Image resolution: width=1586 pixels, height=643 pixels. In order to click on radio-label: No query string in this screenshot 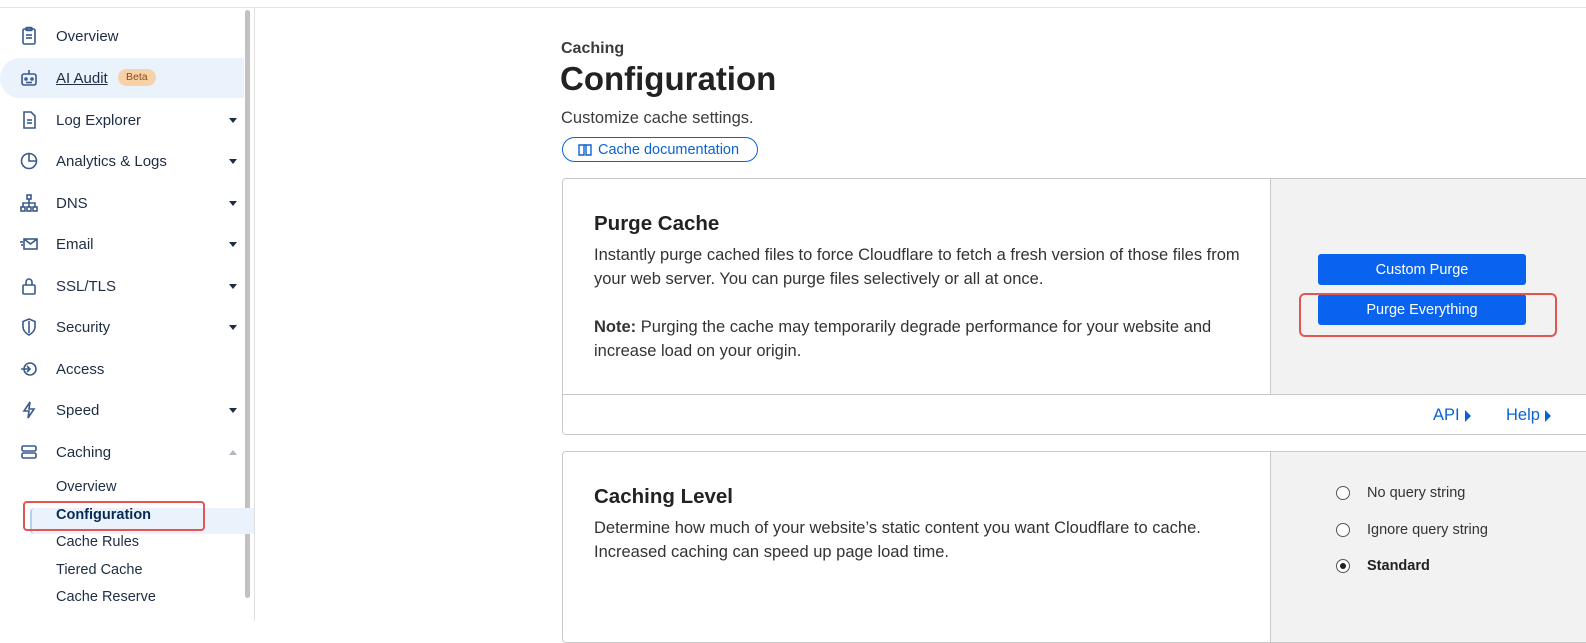, I will do `click(1416, 493)`.